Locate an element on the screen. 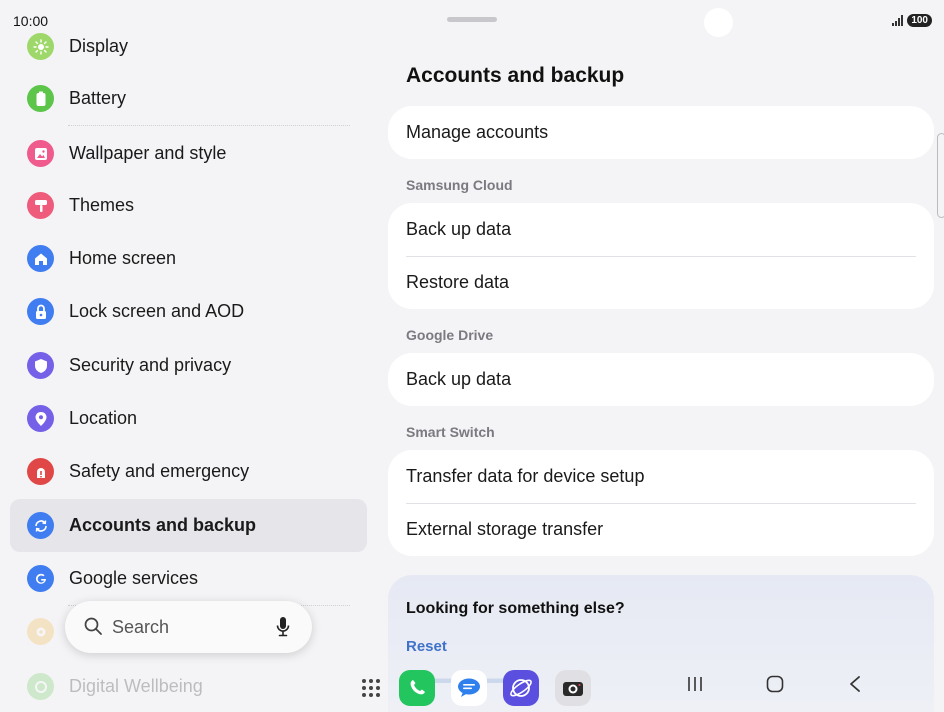 The height and width of the screenshot is (712, 944). samsung-cloud-card: Back up data Restore data is located at coordinates (661, 256).